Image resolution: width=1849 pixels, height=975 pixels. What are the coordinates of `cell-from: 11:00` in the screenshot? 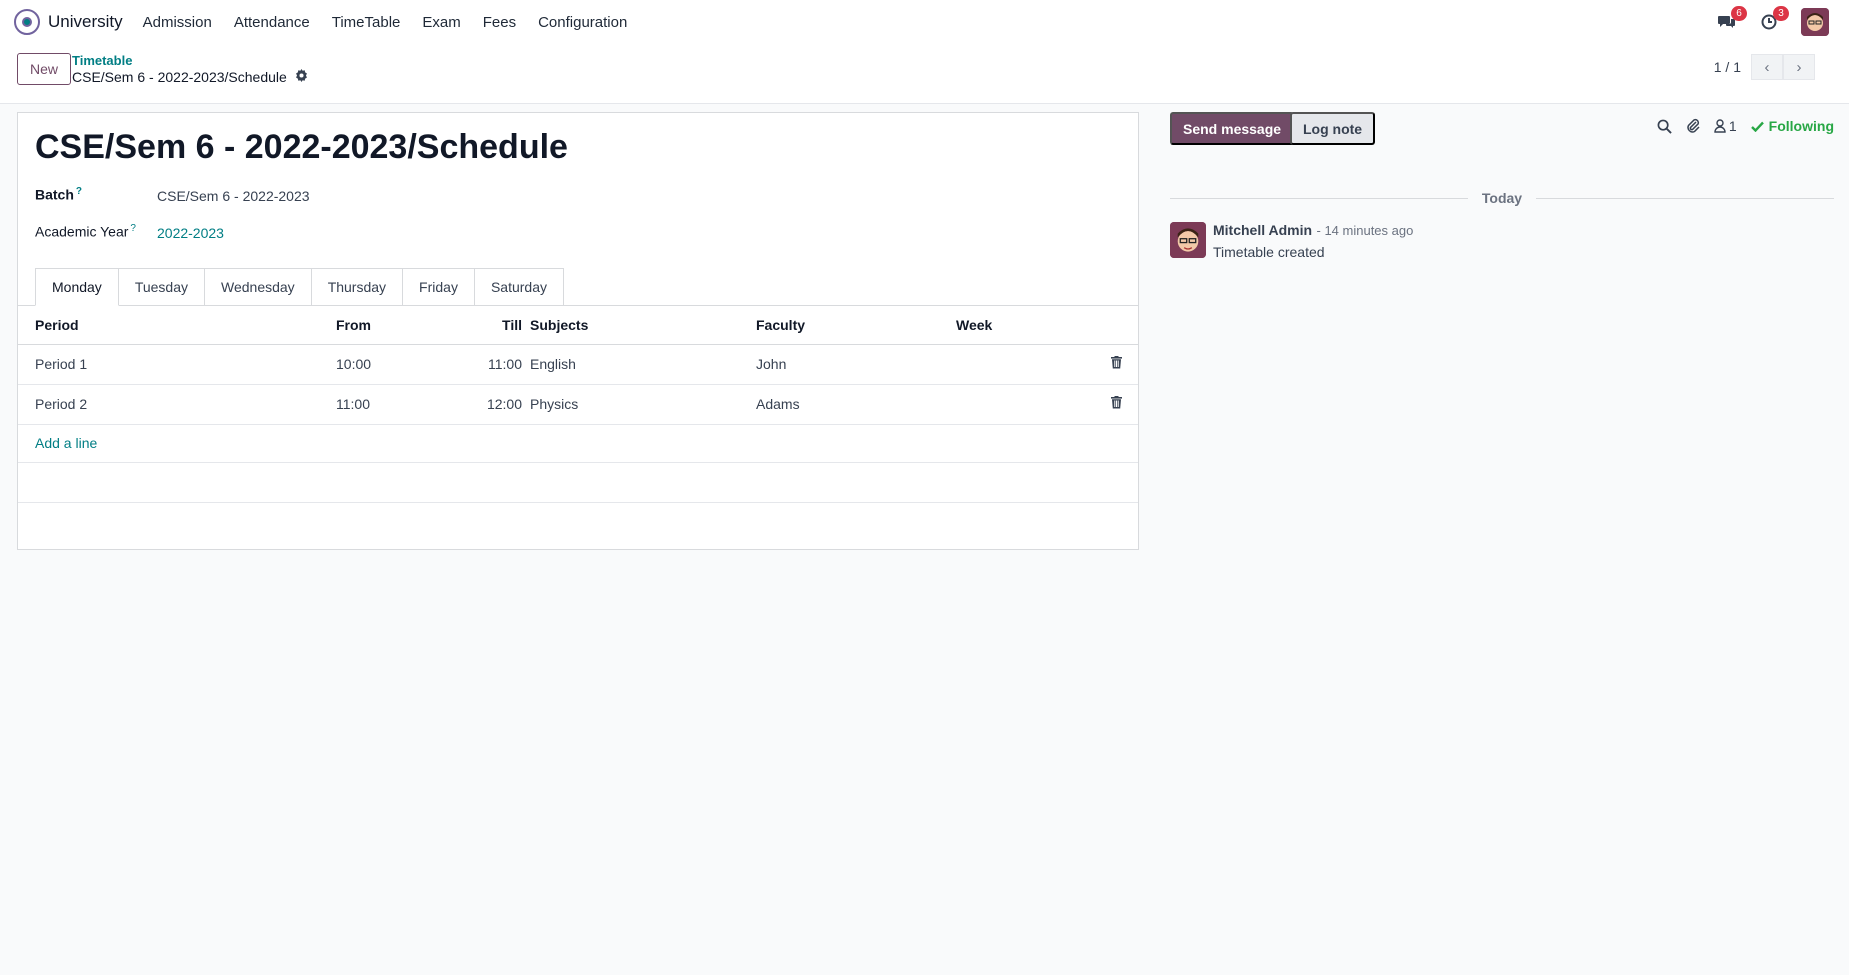 It's located at (386, 404).